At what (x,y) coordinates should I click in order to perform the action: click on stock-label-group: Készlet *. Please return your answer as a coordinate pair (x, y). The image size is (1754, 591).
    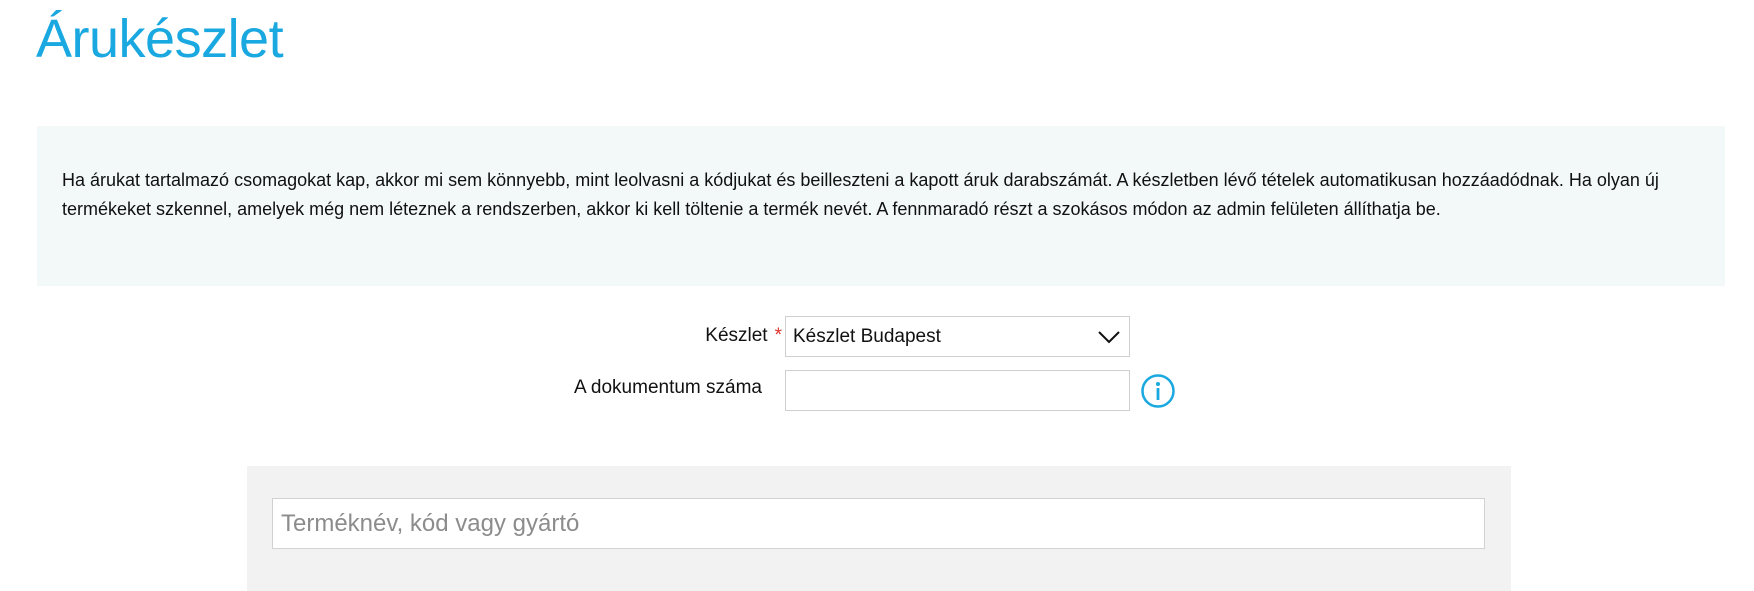
    Looking at the image, I should click on (702, 336).